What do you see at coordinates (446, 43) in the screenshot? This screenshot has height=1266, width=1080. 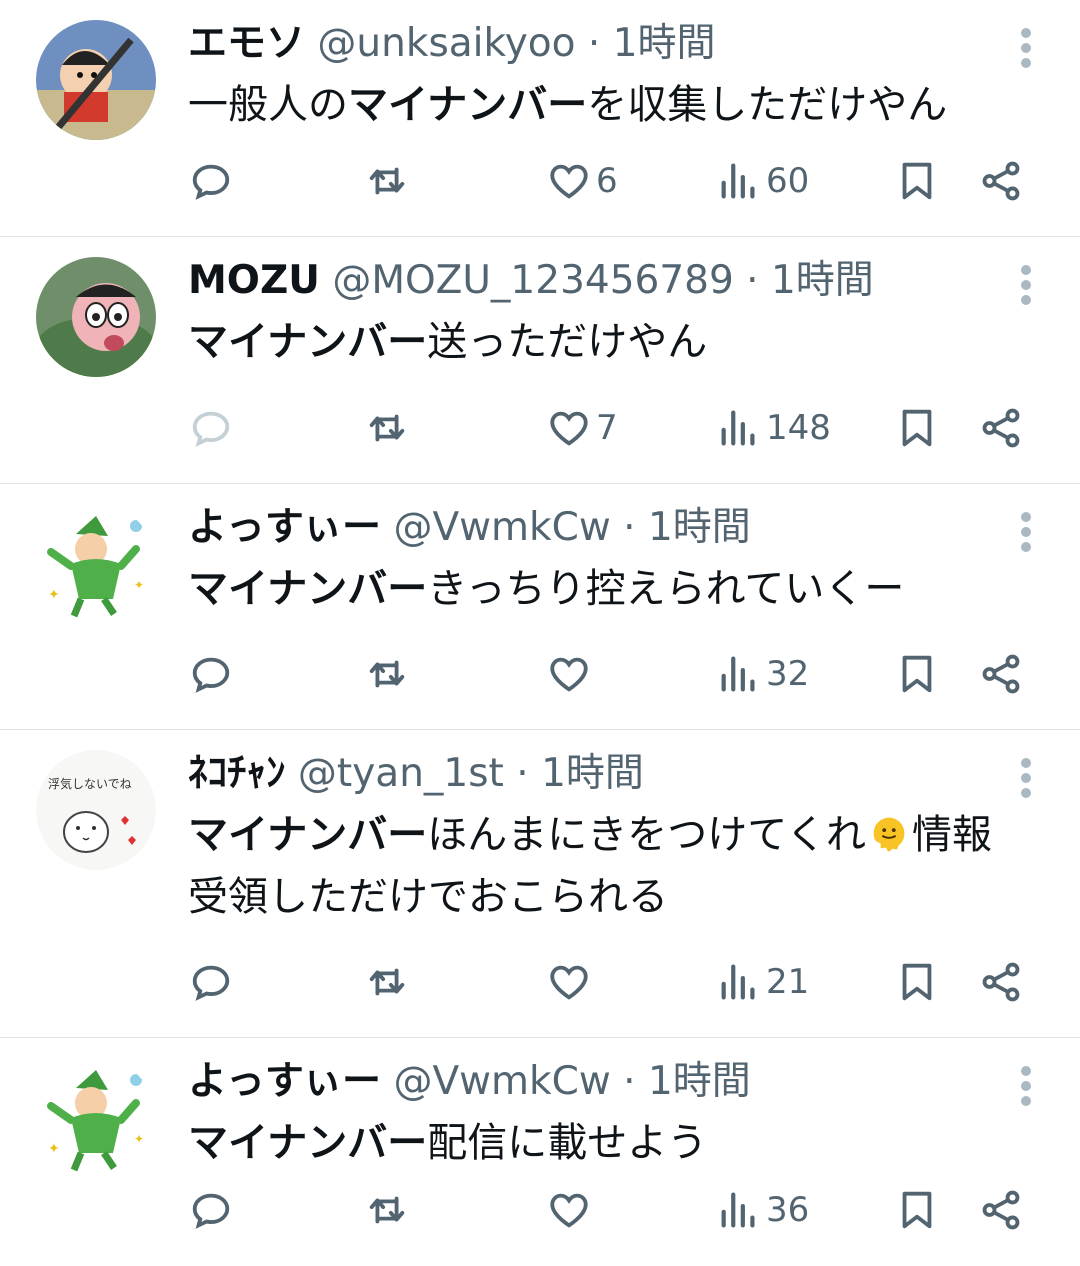 I see `user-handle: @unksaikyoo` at bounding box center [446, 43].